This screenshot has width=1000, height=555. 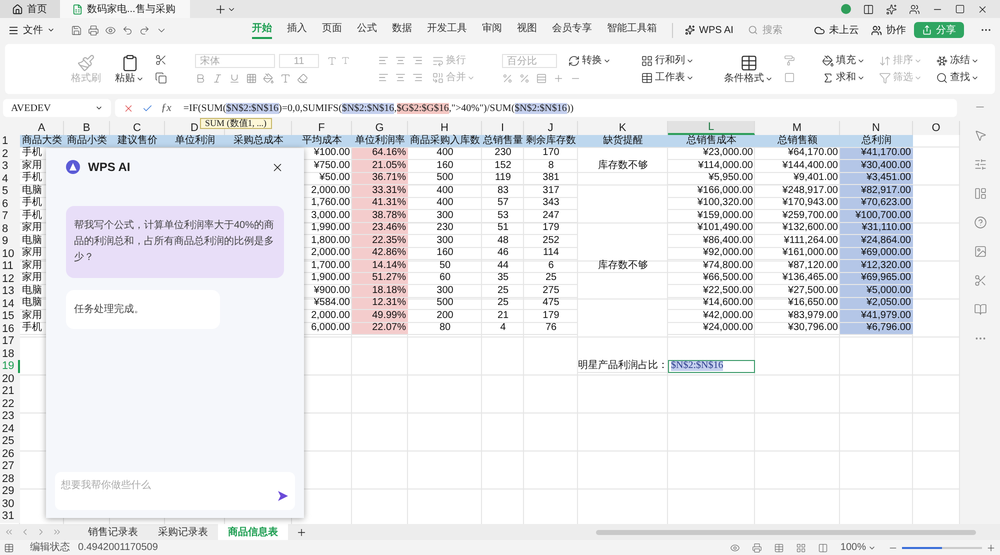 I want to click on document-tab: 数码家电...售与采购, so click(x=125, y=9).